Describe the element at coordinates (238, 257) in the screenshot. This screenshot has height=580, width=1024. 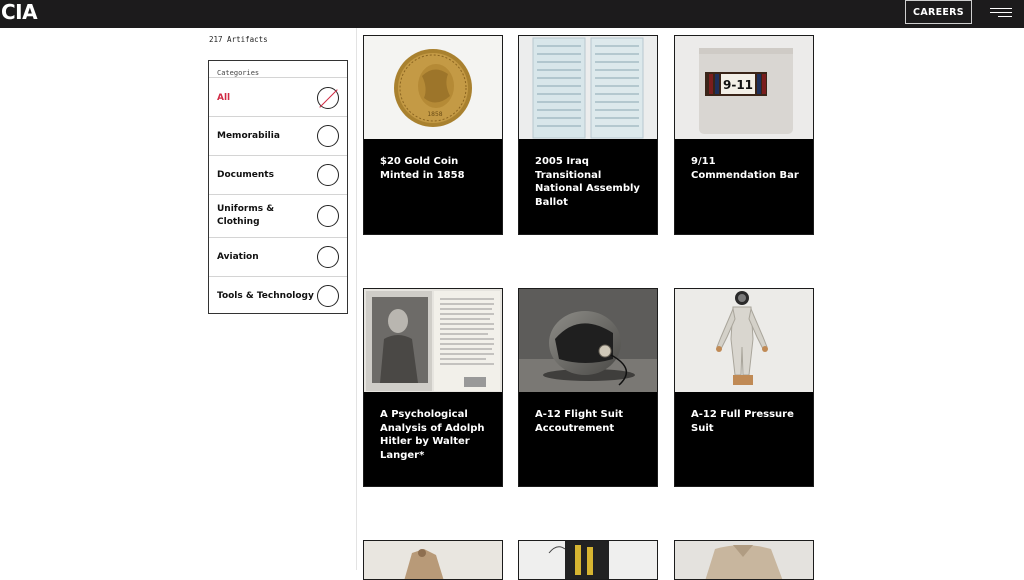
I see `category-label: Aviation` at that location.